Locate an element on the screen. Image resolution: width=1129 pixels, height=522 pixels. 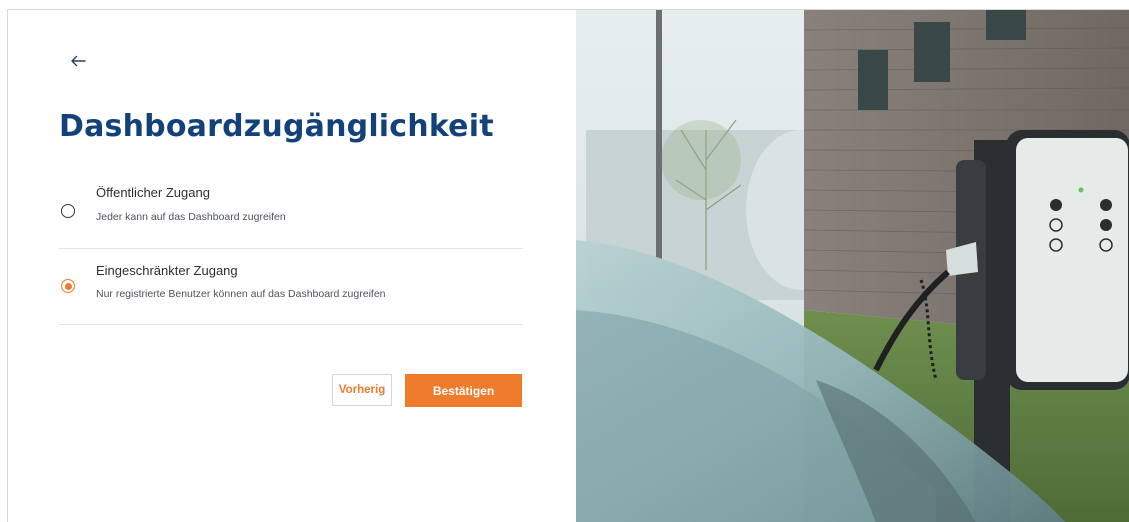
previous-button: Vorherig is located at coordinates (362, 390).